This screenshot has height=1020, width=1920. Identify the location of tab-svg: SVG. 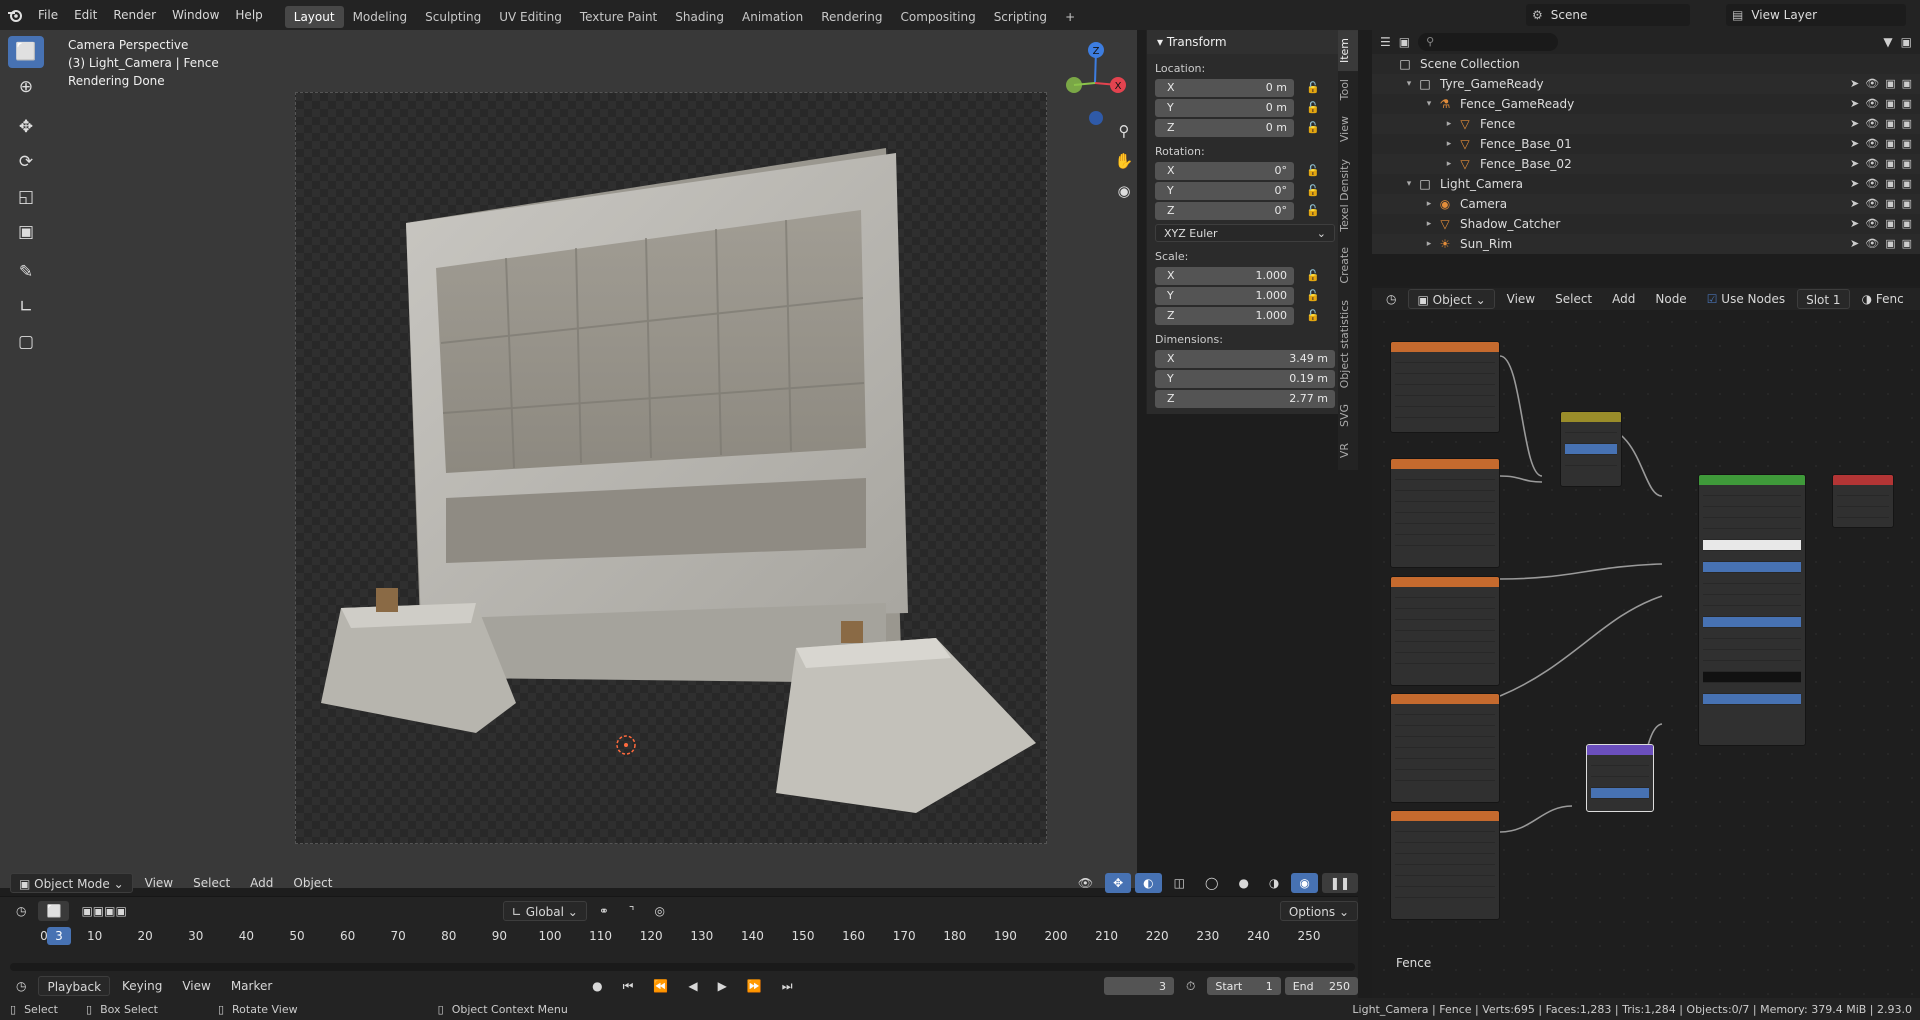
(1348, 415).